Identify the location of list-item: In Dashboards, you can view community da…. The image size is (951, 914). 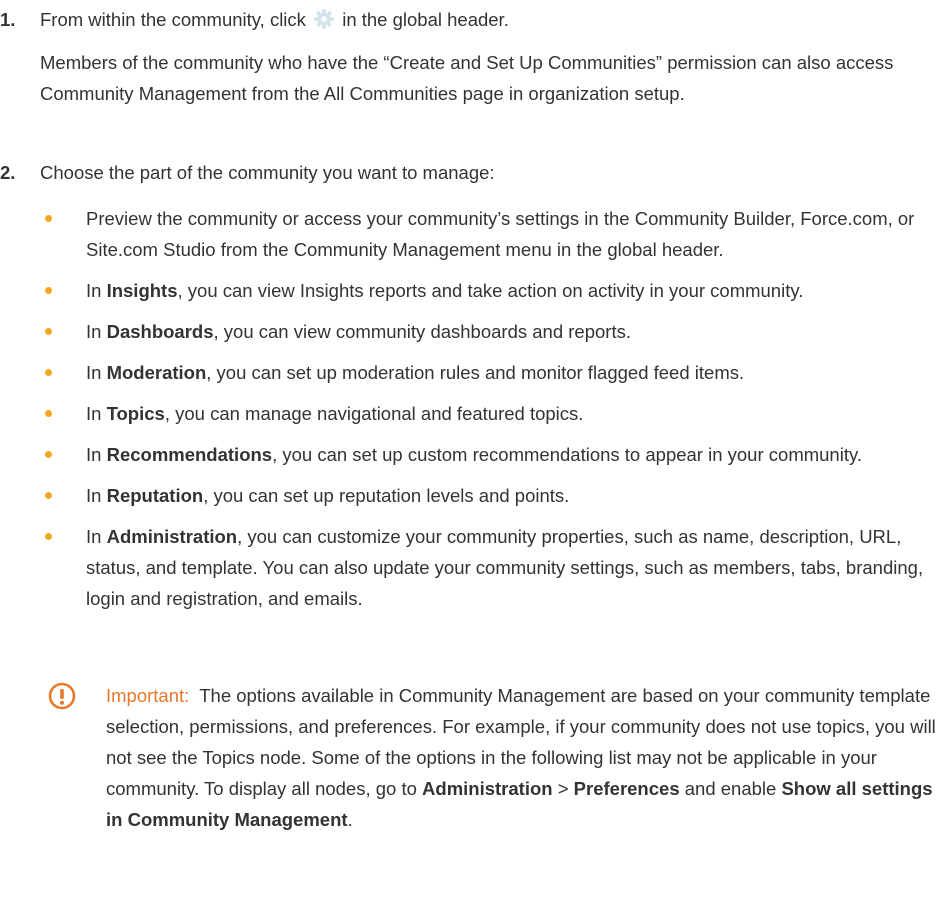
(495, 331).